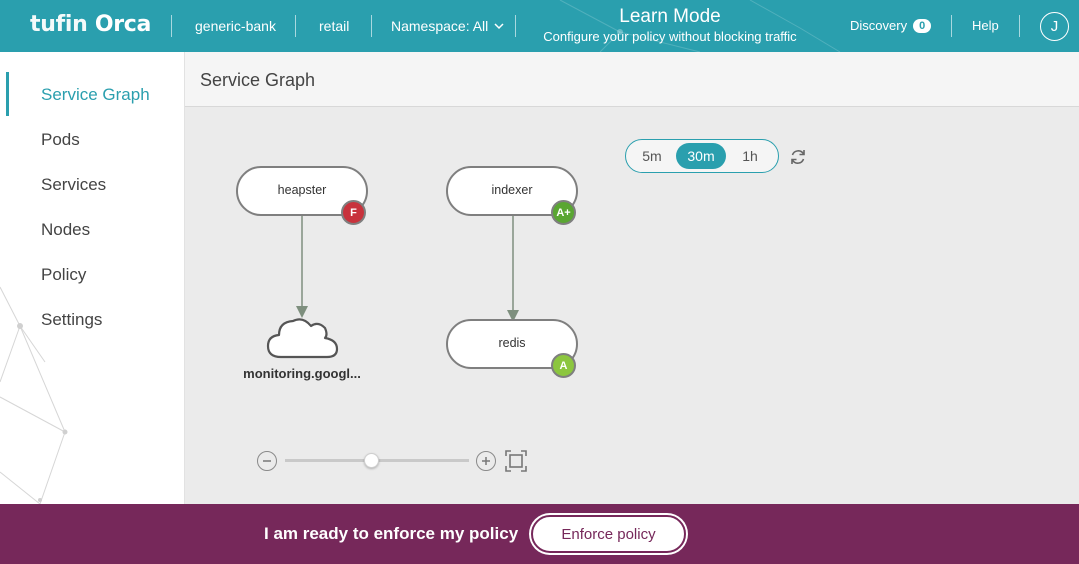  What do you see at coordinates (95, 95) in the screenshot?
I see `sidebar-item-service-graph: Service Graph` at bounding box center [95, 95].